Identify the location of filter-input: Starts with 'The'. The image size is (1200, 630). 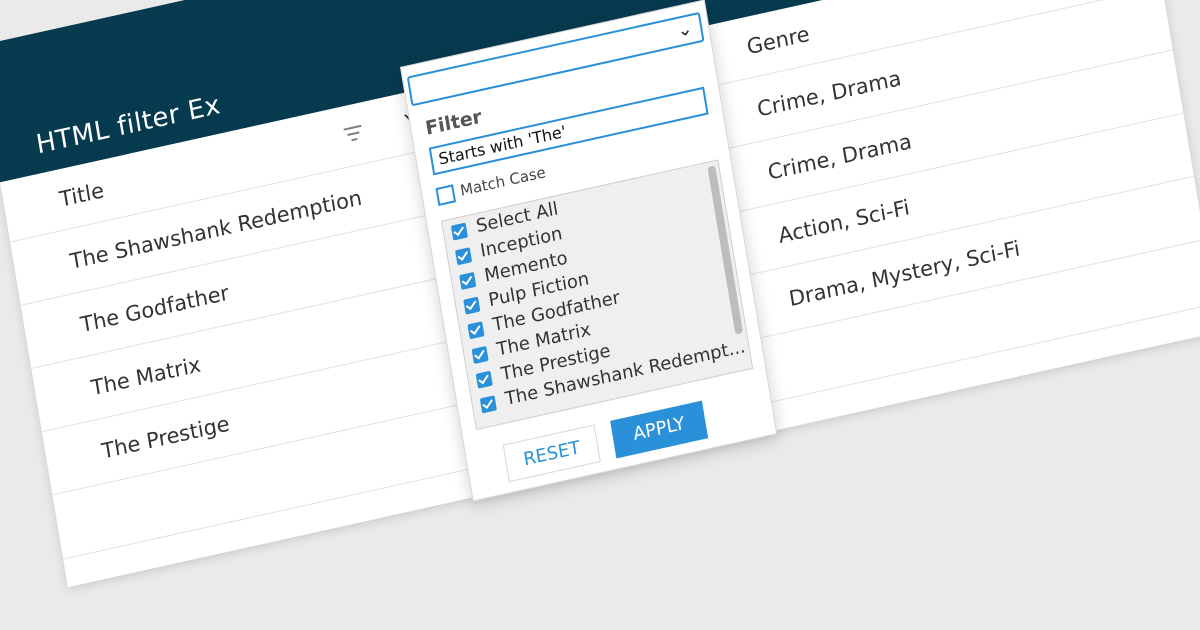
(568, 131).